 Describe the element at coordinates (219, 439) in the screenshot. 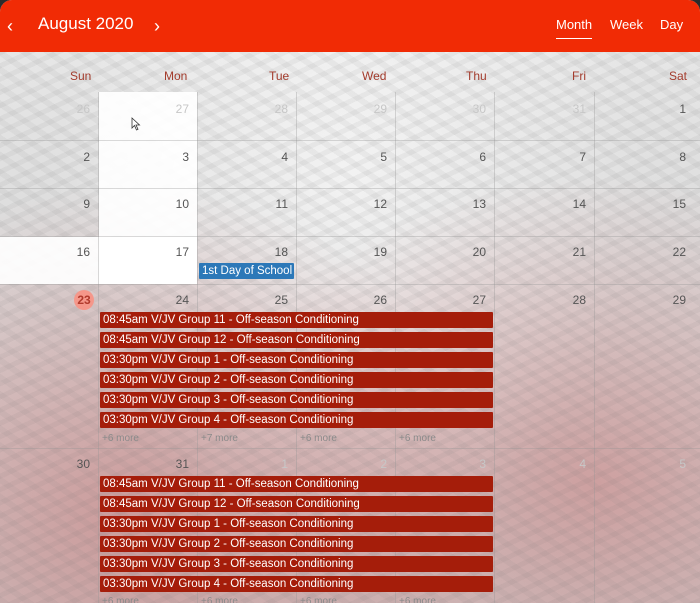

I see `more-events-link: +7 more` at that location.